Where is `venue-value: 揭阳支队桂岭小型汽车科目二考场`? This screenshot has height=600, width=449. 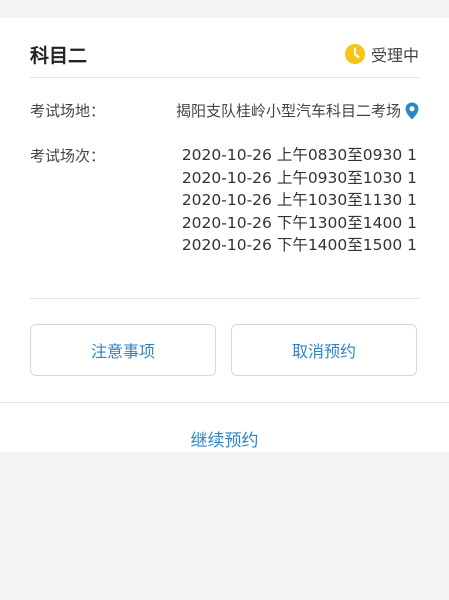 venue-value: 揭阳支队桂岭小型汽车科目二考场 is located at coordinates (297, 110).